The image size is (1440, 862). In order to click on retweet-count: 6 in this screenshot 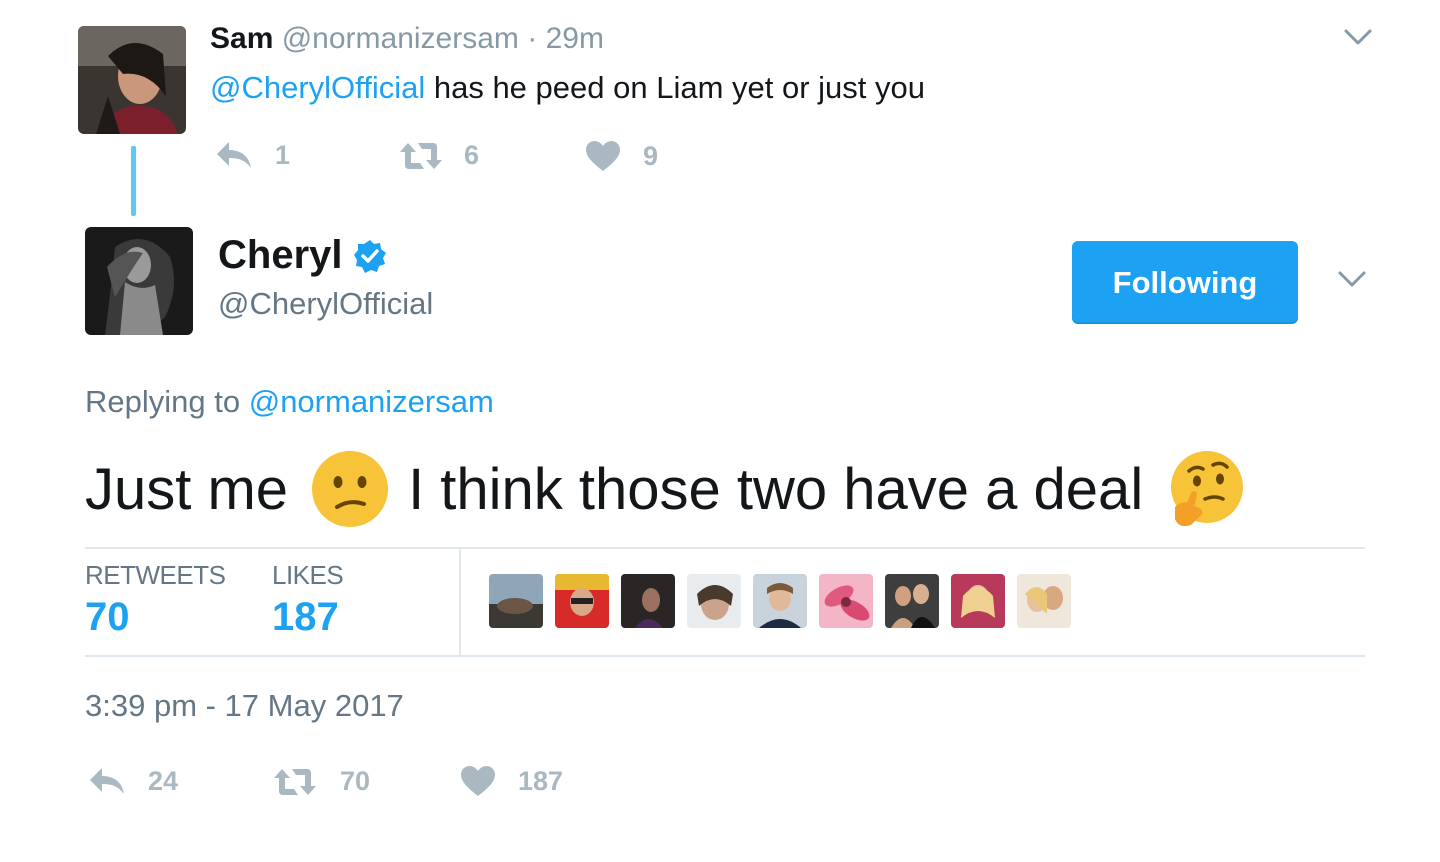, I will do `click(472, 155)`.